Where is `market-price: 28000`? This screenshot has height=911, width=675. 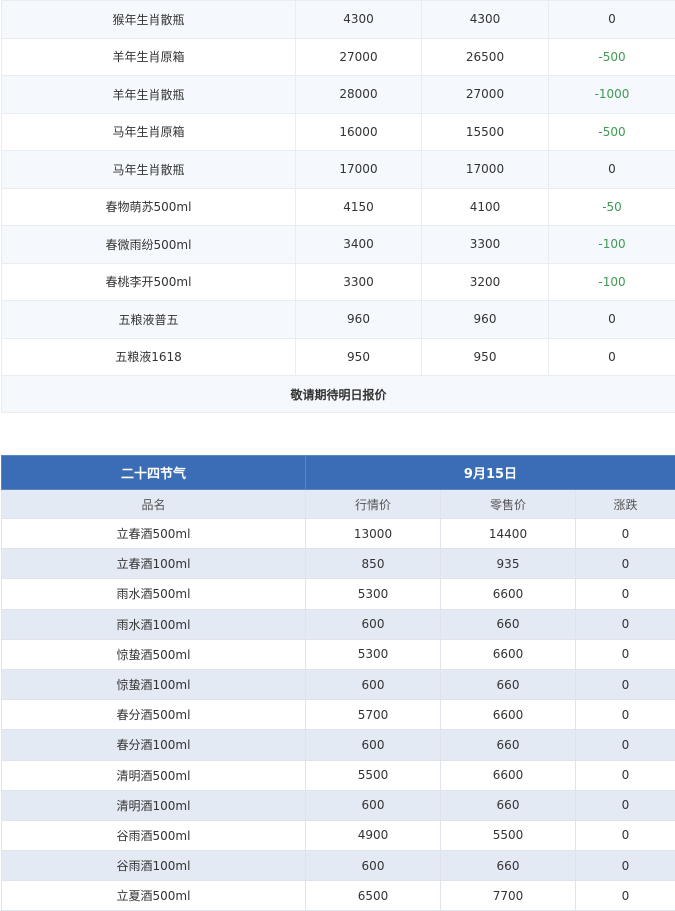
market-price: 28000 is located at coordinates (358, 94).